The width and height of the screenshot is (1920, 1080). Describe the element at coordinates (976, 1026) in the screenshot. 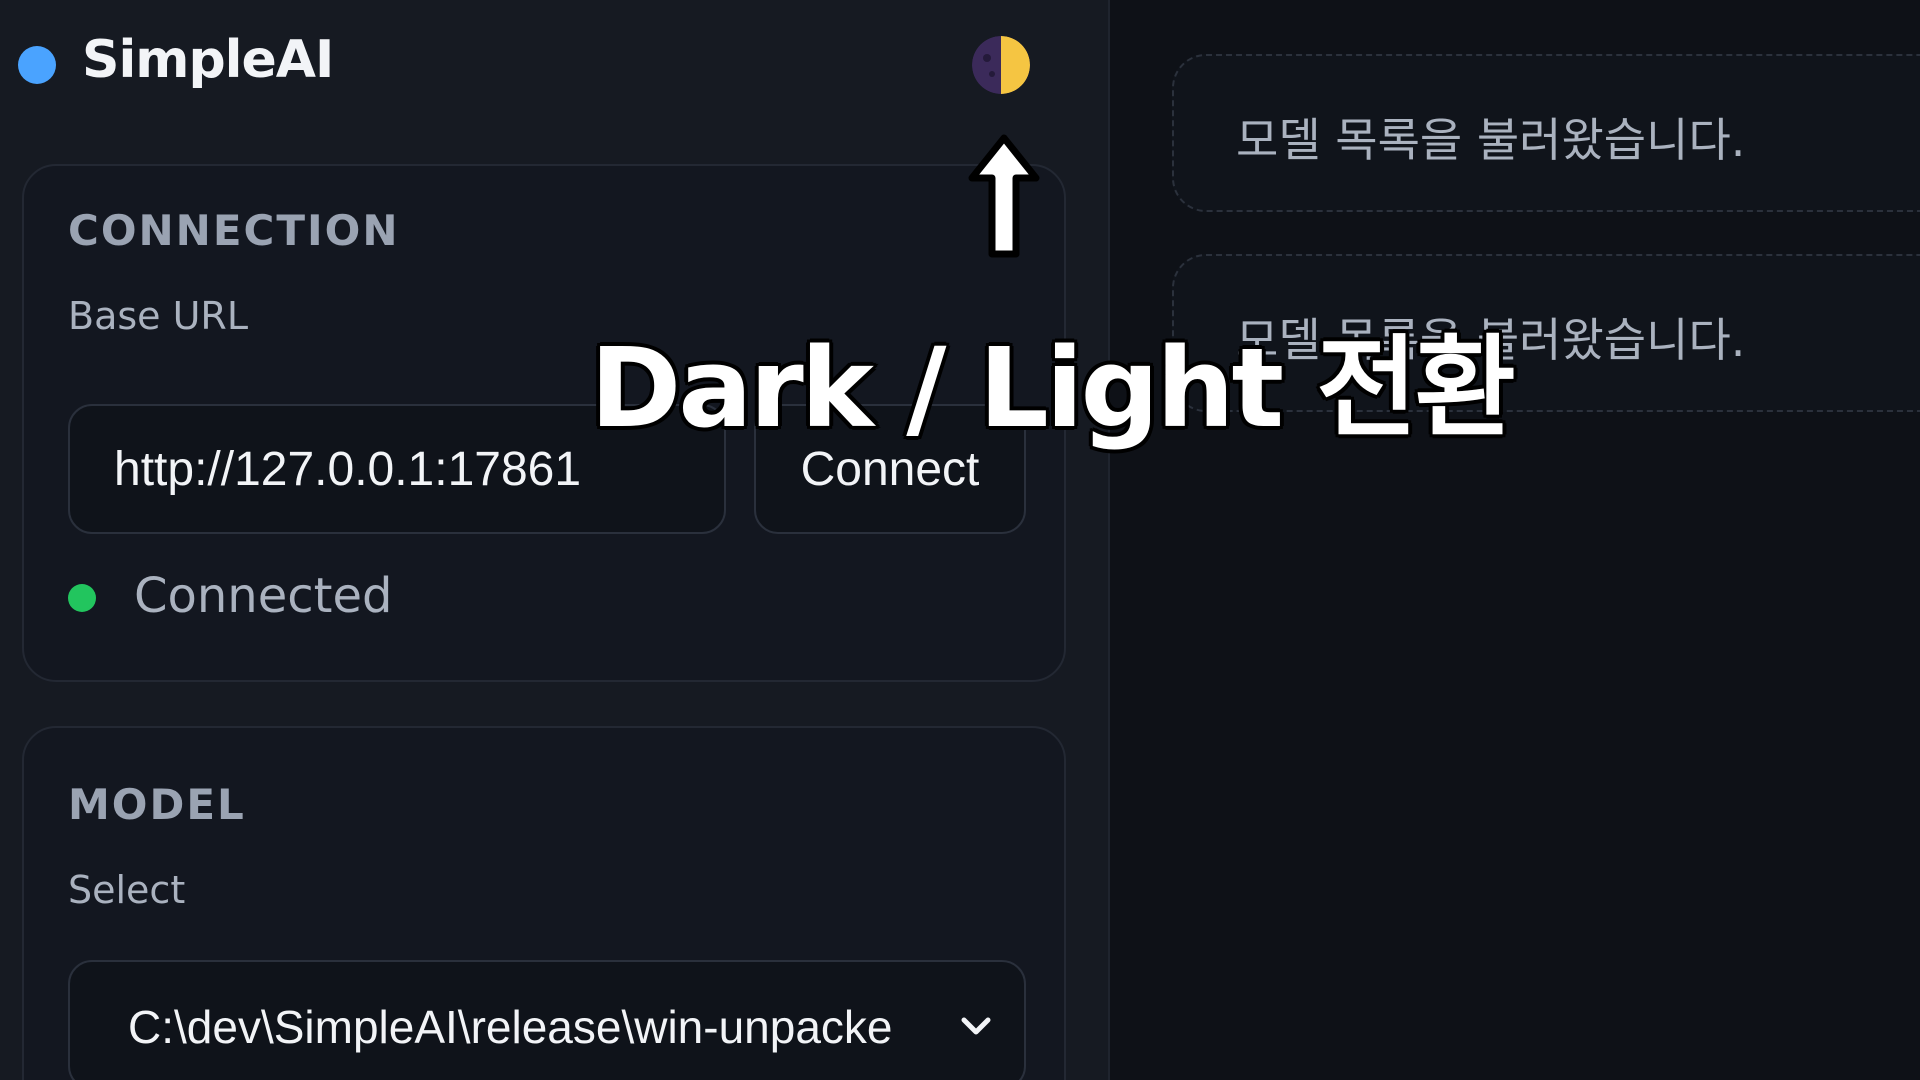

I see `chevron-down-icon` at that location.